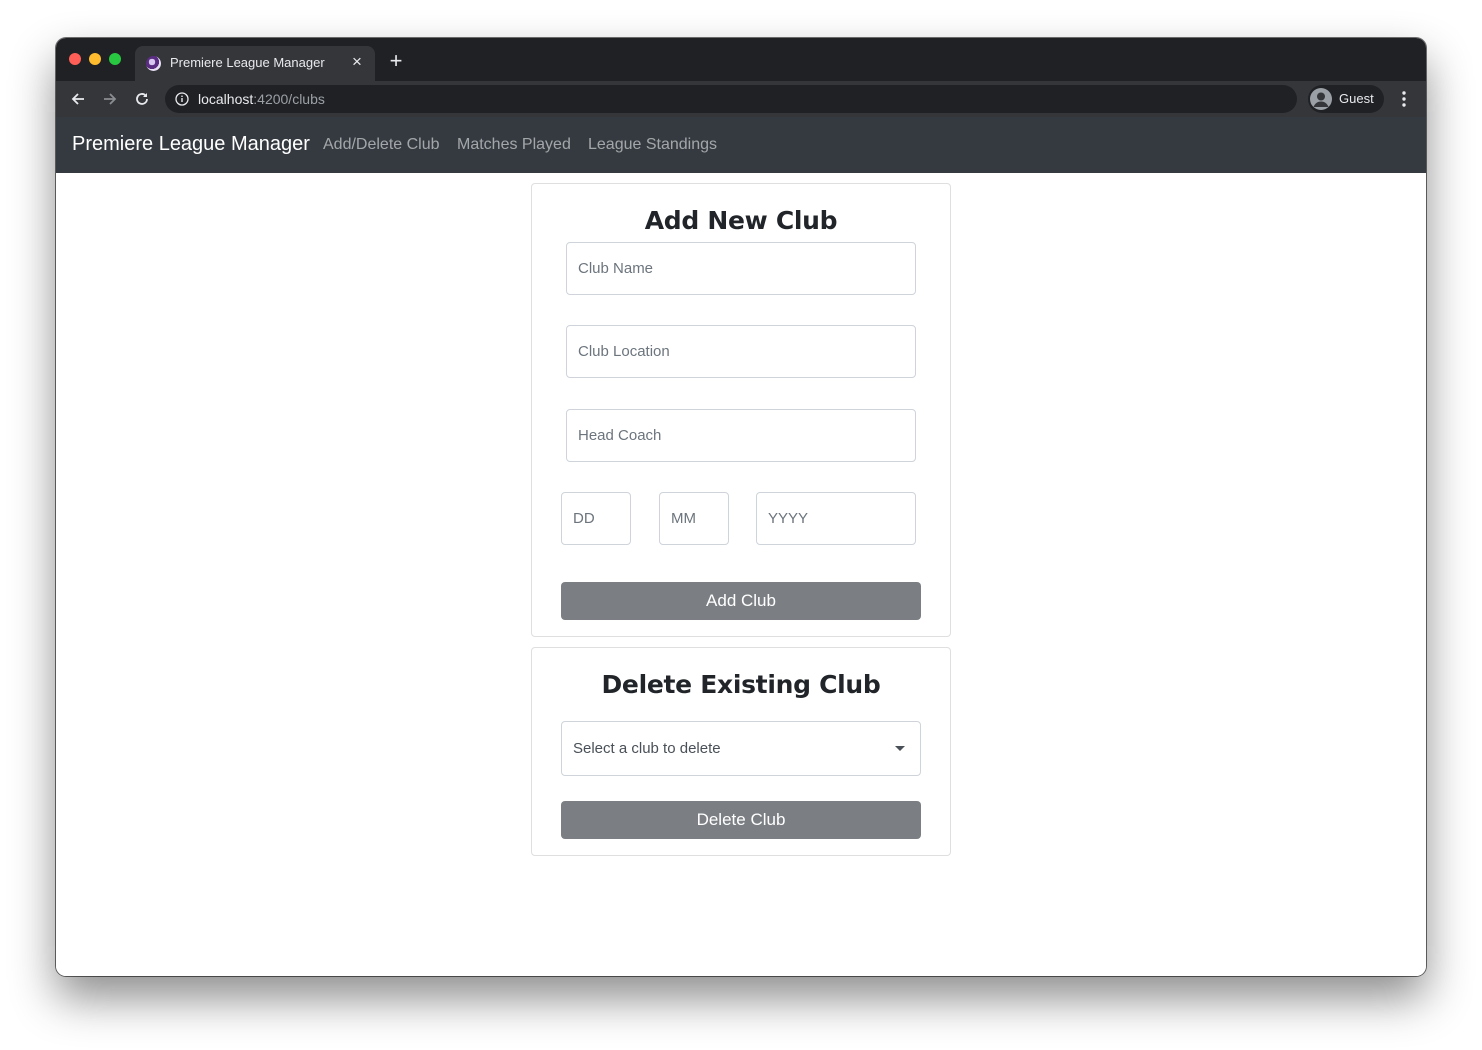 The height and width of the screenshot is (1050, 1482). I want to click on add-club-title: Add New Club, so click(741, 220).